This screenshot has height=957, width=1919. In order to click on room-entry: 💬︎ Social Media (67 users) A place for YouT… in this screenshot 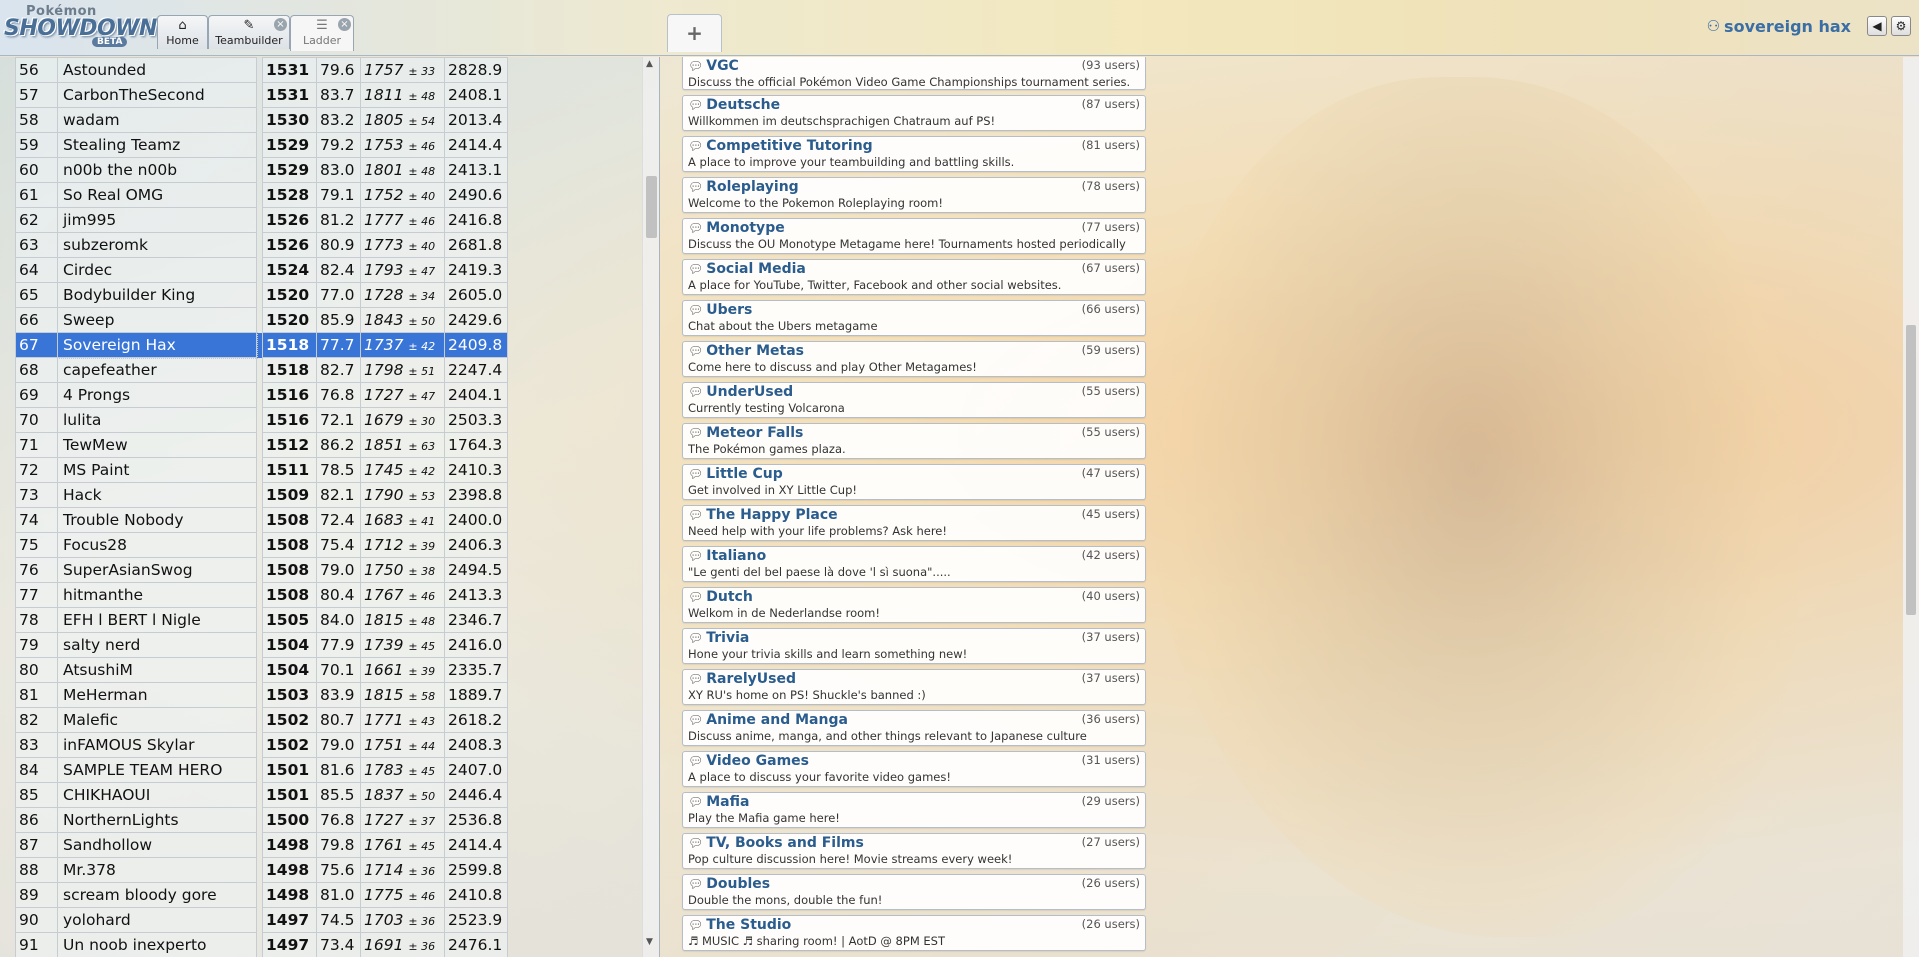, I will do `click(914, 277)`.